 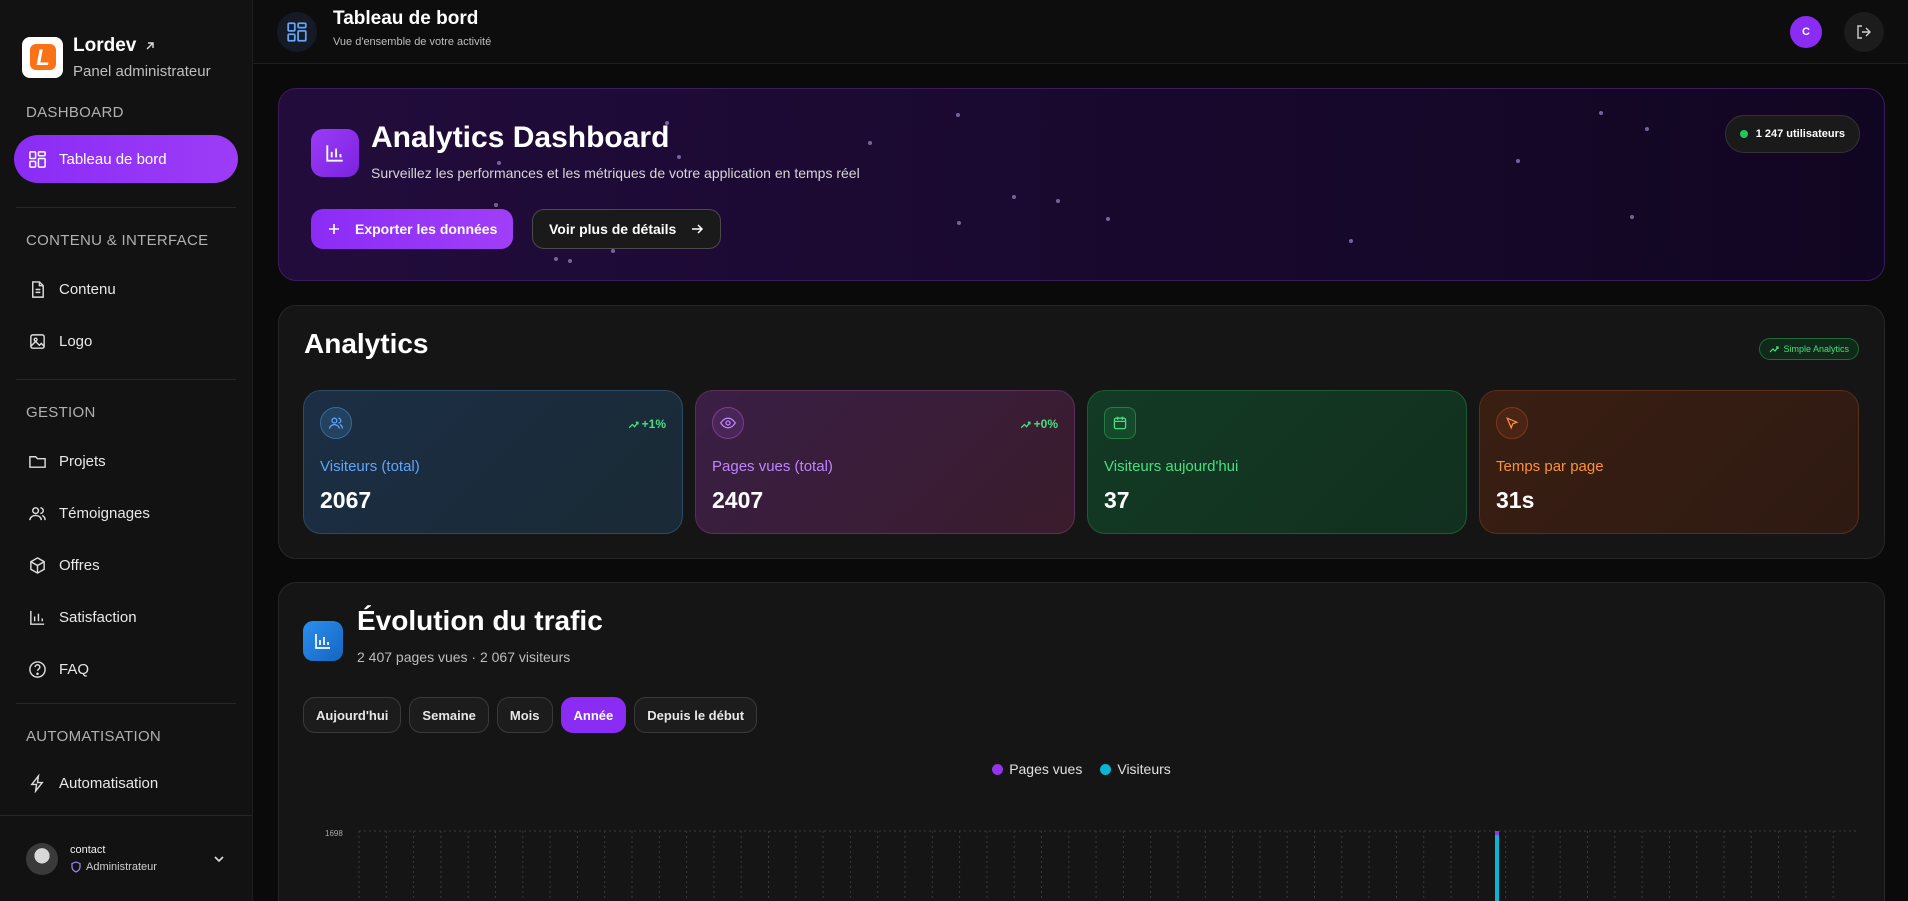 I want to click on page-title: Tableau de bord, so click(x=406, y=18).